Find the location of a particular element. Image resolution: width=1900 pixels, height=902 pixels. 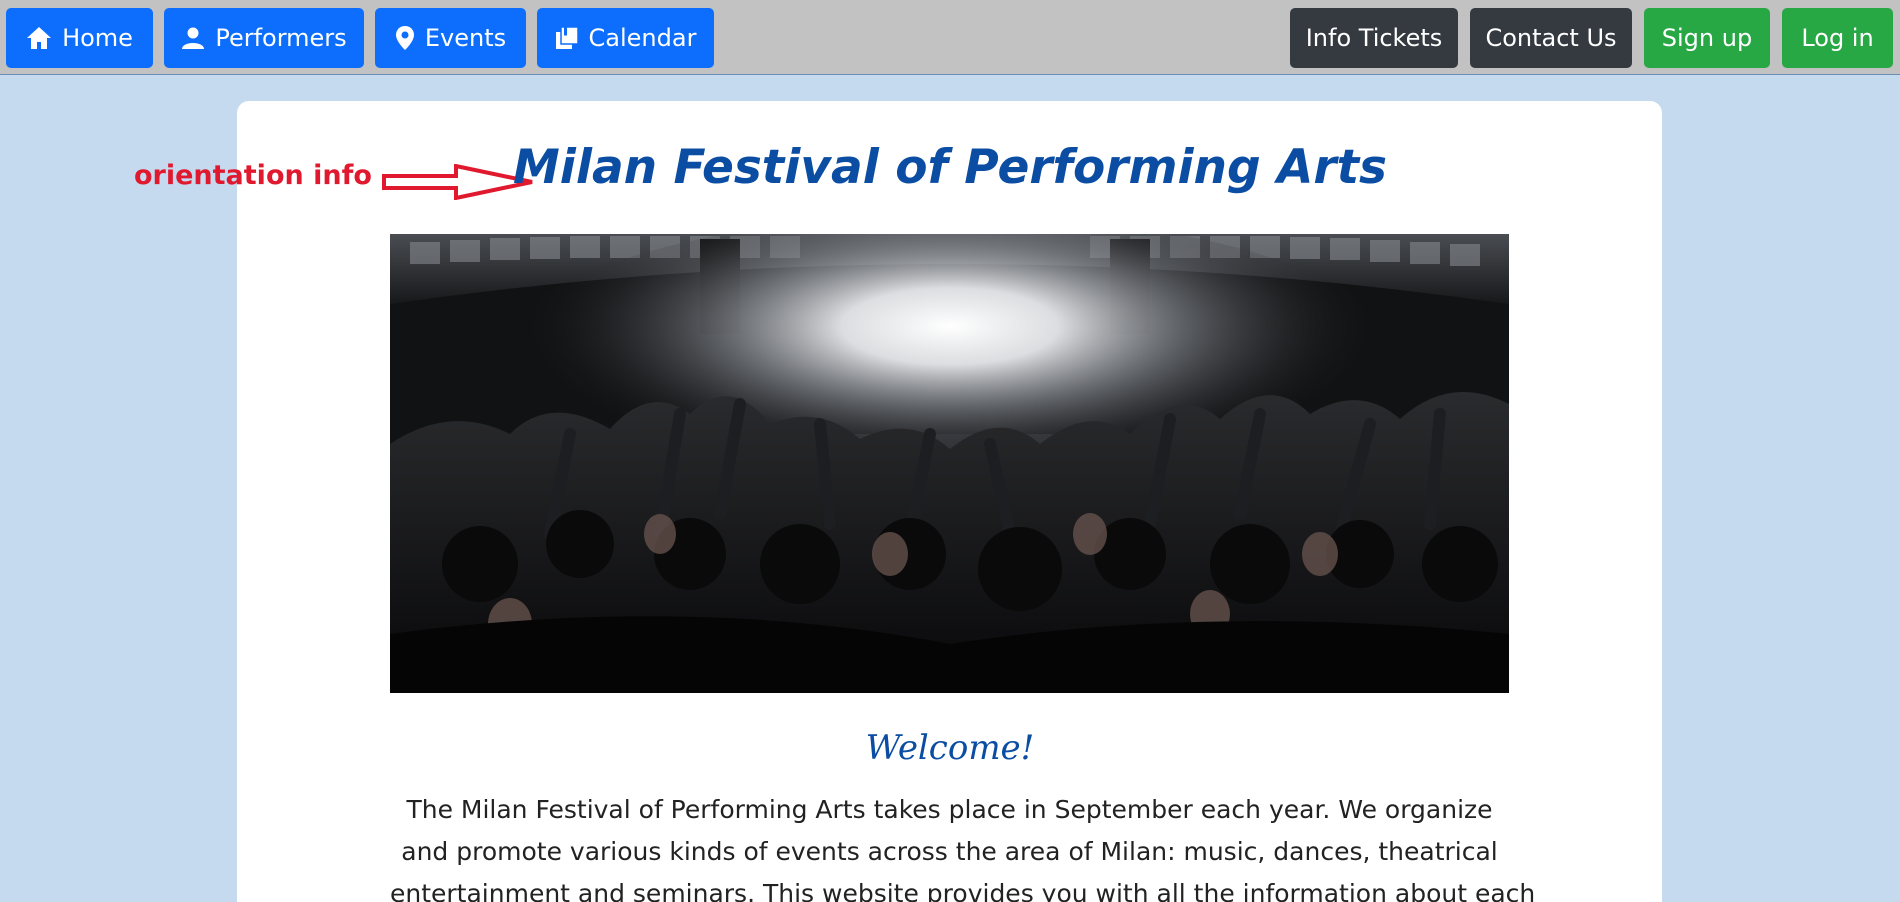

home-button: Home is located at coordinates (79, 38).